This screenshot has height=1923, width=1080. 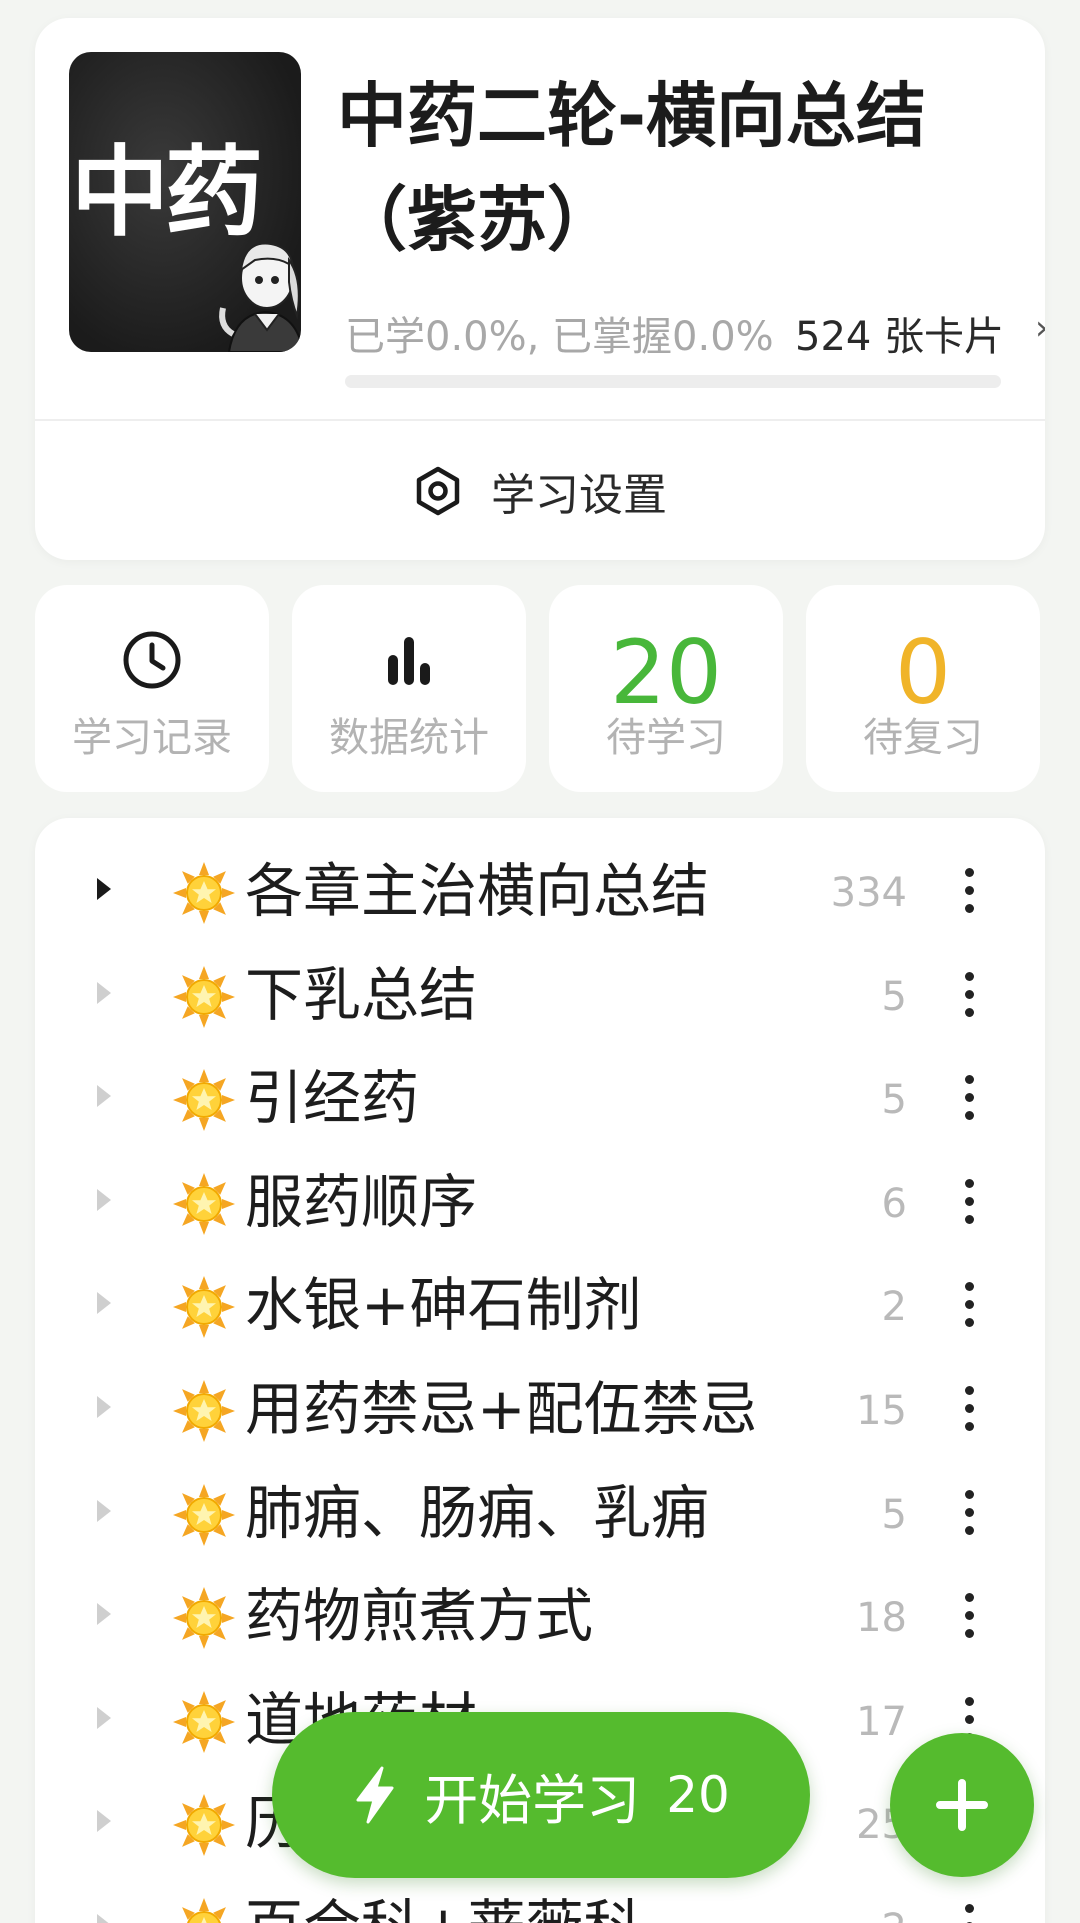 I want to click on study-history-tile: 学习记录, so click(x=152, y=688).